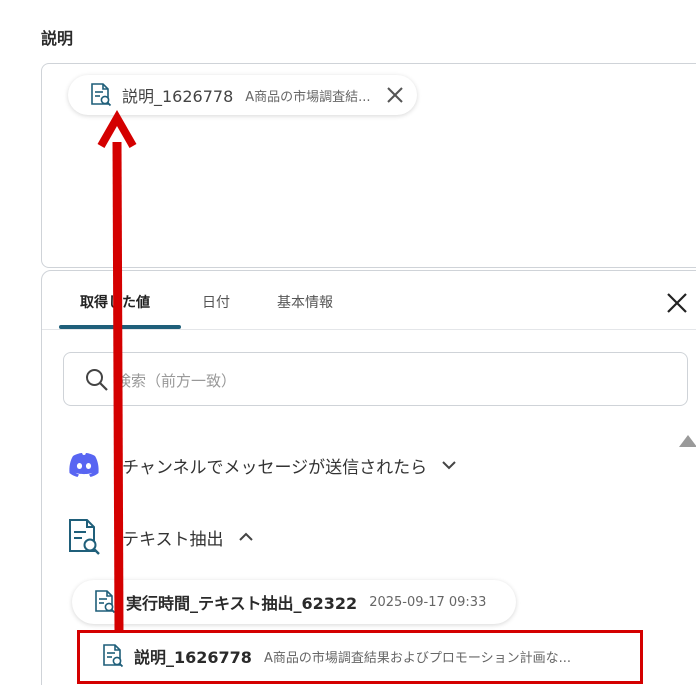 Image resolution: width=696 pixels, height=685 pixels. I want to click on field-label: 説明, so click(57, 38).